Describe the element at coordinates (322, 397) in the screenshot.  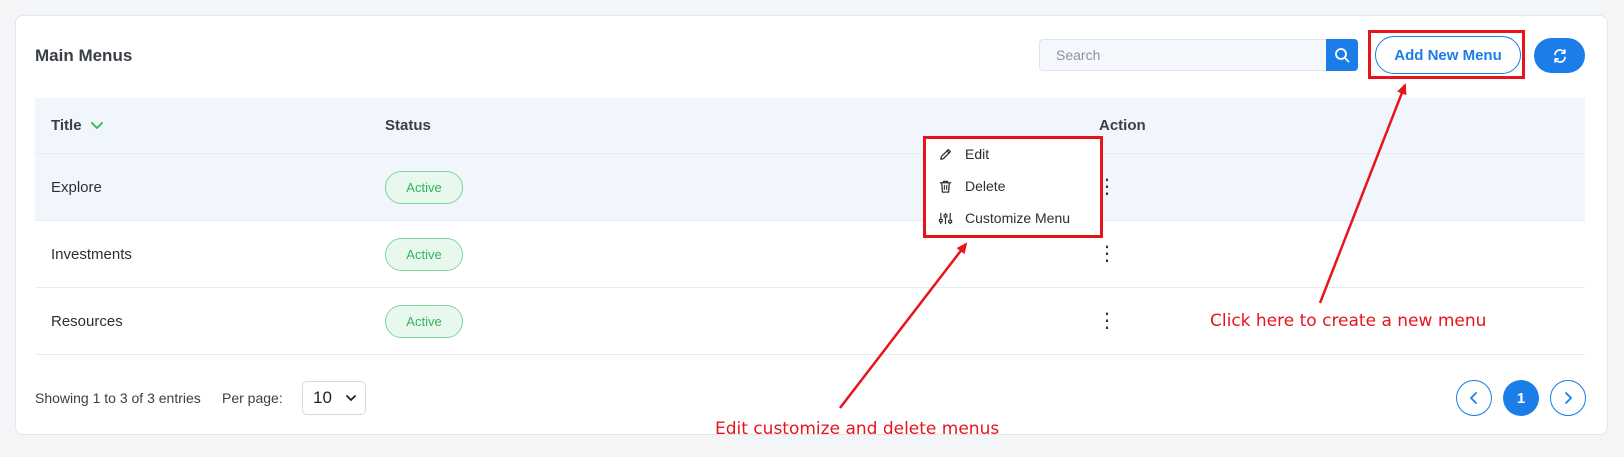
I see `per-page-value: 10` at that location.